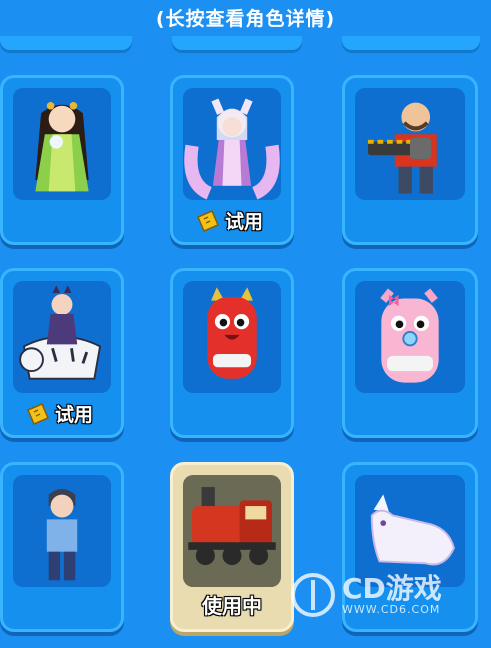 The image size is (491, 648). I want to click on character-card-4: 试用, so click(62, 353).